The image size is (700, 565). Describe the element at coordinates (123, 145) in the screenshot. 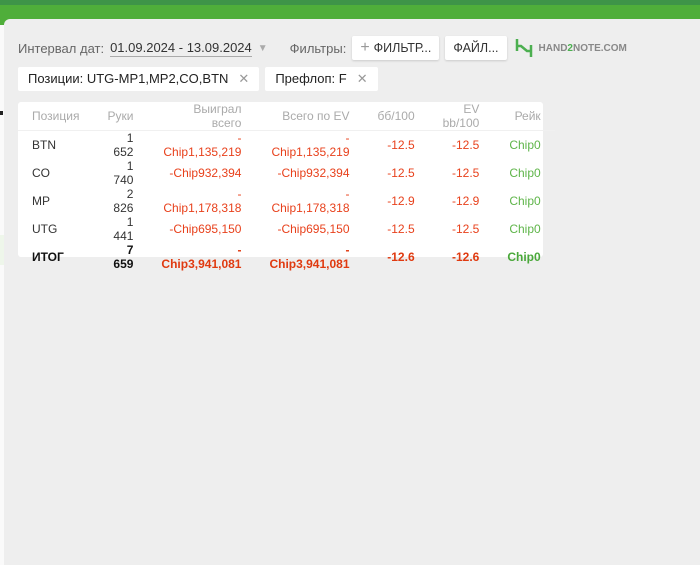

I see `table-cell: 1 652` at that location.